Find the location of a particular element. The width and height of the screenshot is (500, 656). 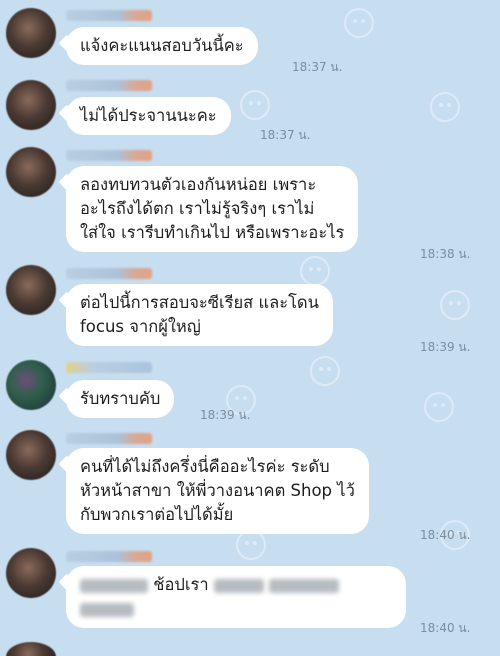

message-text-line: focus จากผู้ใหญ่ is located at coordinates (140, 326).